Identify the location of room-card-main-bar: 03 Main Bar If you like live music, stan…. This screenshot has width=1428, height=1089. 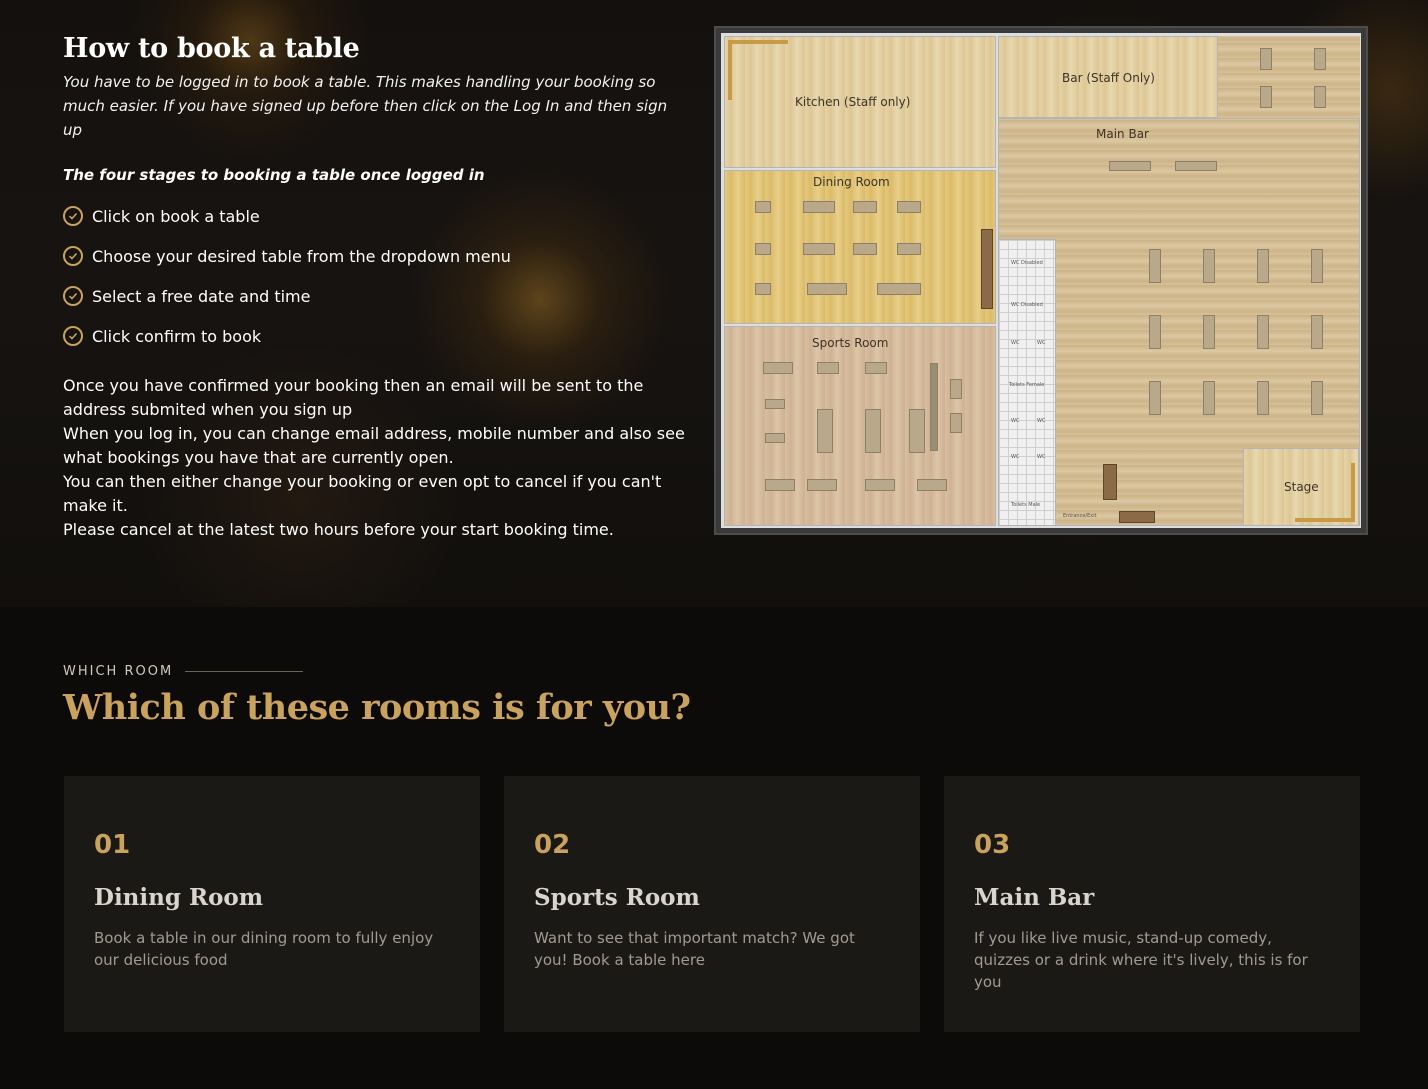
(1152, 904).